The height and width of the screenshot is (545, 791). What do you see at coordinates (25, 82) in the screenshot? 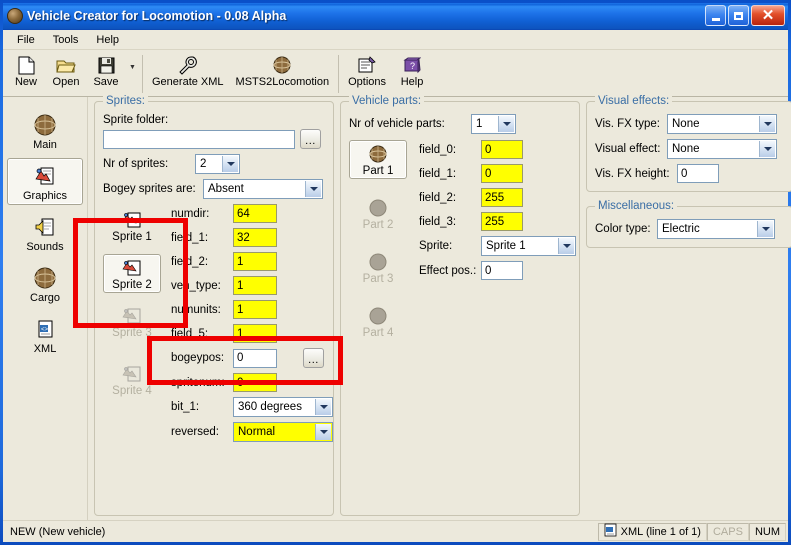
I see `new-button-label: New` at bounding box center [25, 82].